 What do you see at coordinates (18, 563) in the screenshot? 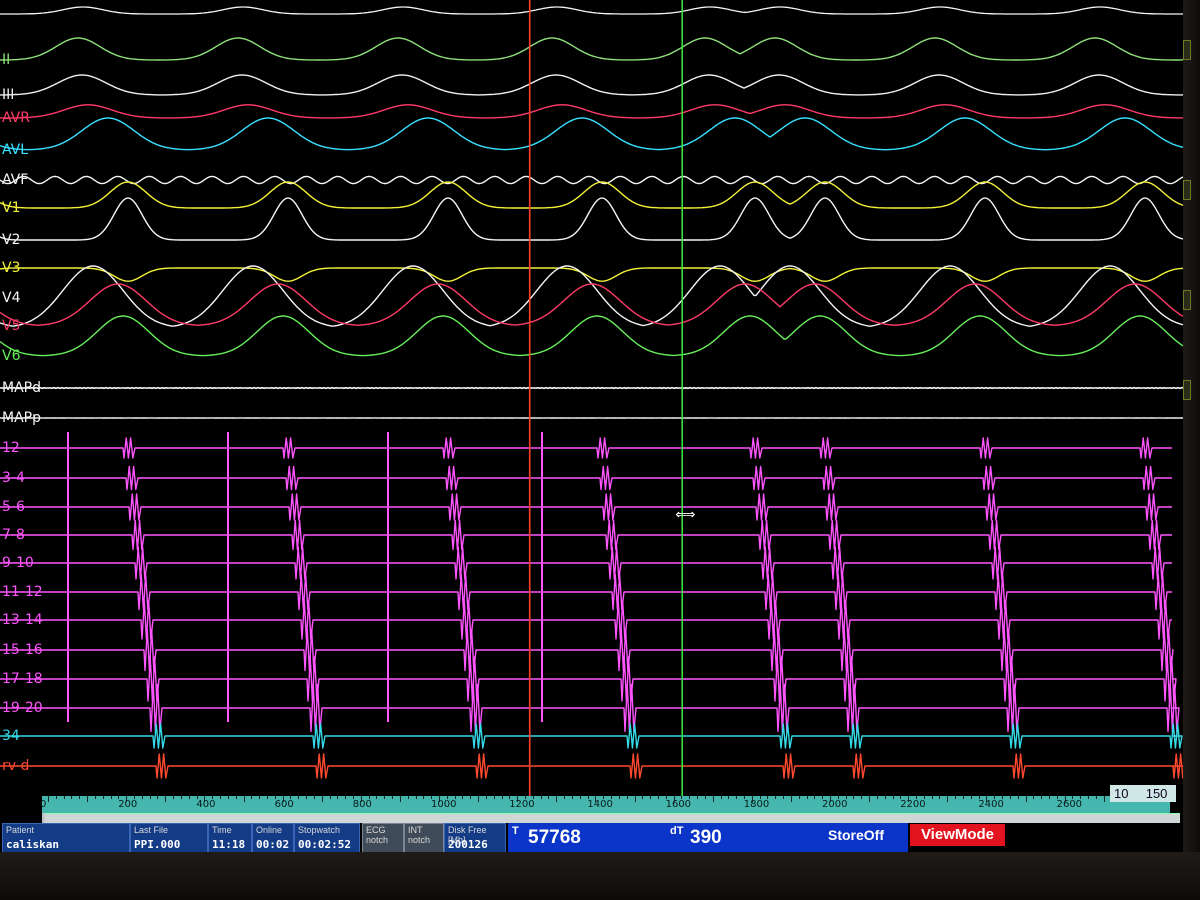
I see `channel-label-9-10: 9-10` at bounding box center [18, 563].